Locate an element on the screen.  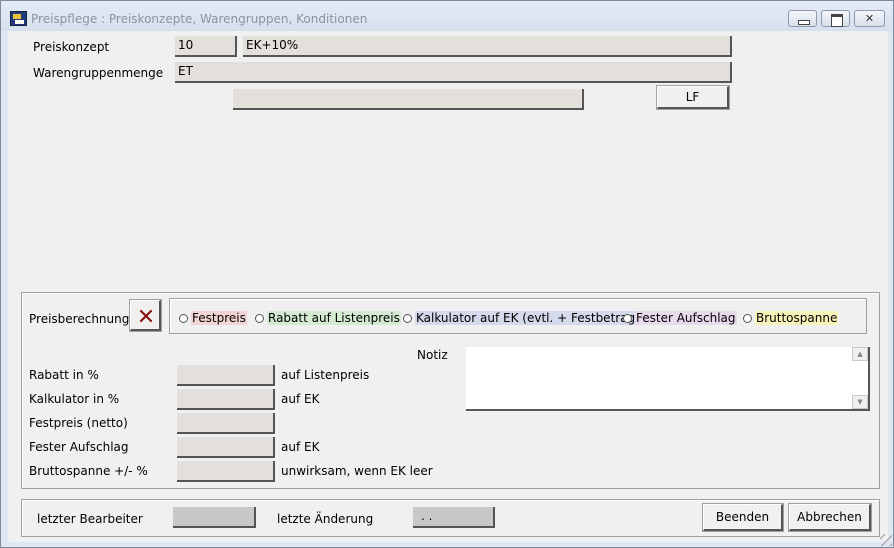
fester-aufschlag-suffix: auf EK is located at coordinates (300, 447).